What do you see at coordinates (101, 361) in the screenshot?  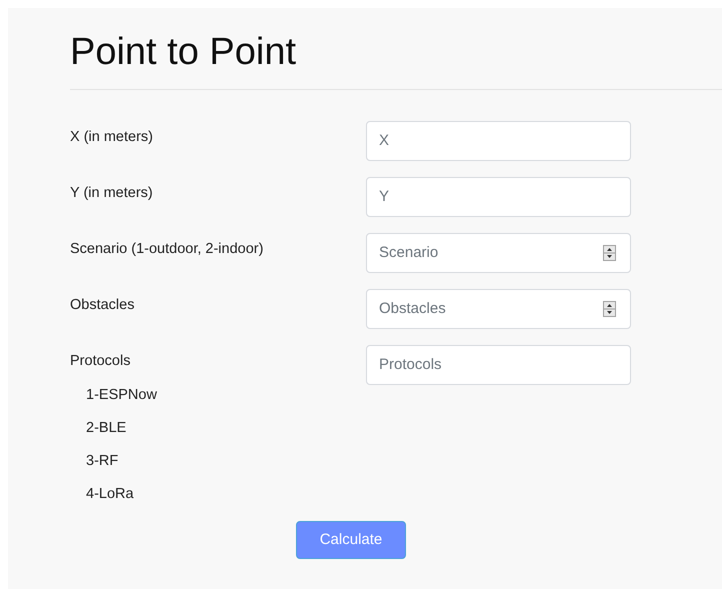 I see `field-label: Protocols` at bounding box center [101, 361].